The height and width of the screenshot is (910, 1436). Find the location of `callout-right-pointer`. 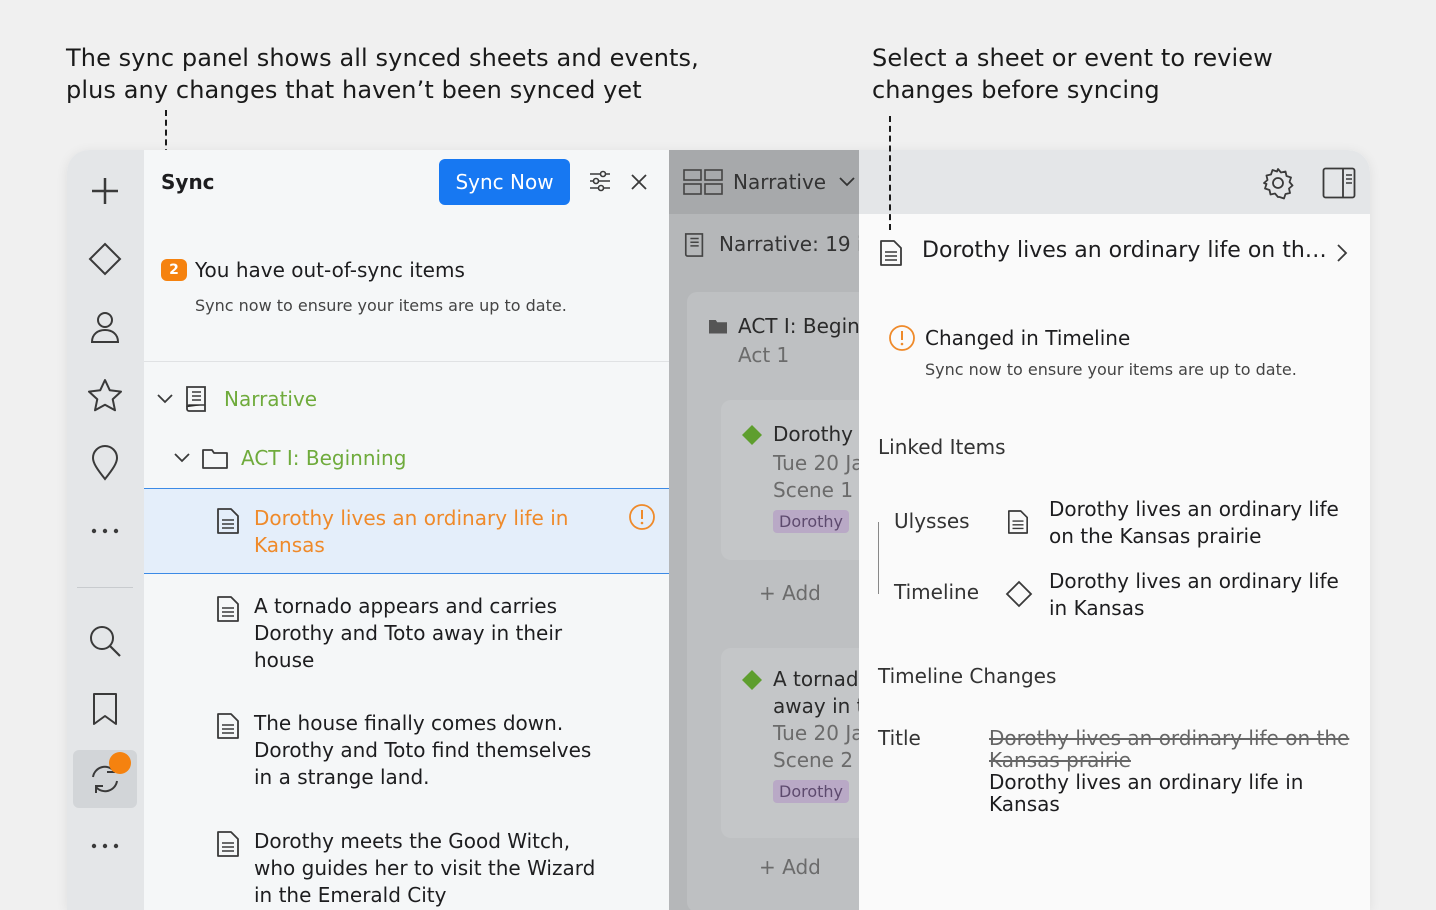

callout-right-pointer is located at coordinates (890, 173).